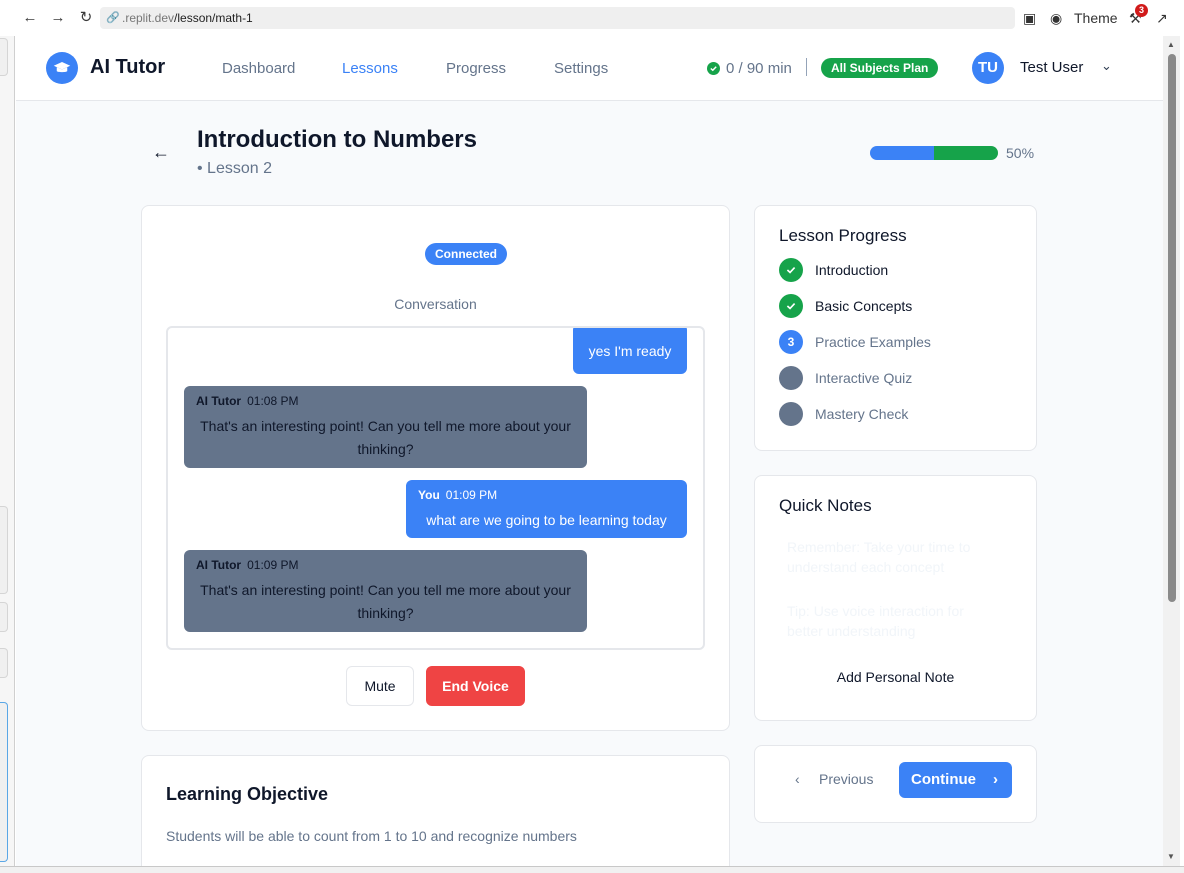 Image resolution: width=1184 pixels, height=873 pixels. I want to click on nav-settings: Settings, so click(581, 68).